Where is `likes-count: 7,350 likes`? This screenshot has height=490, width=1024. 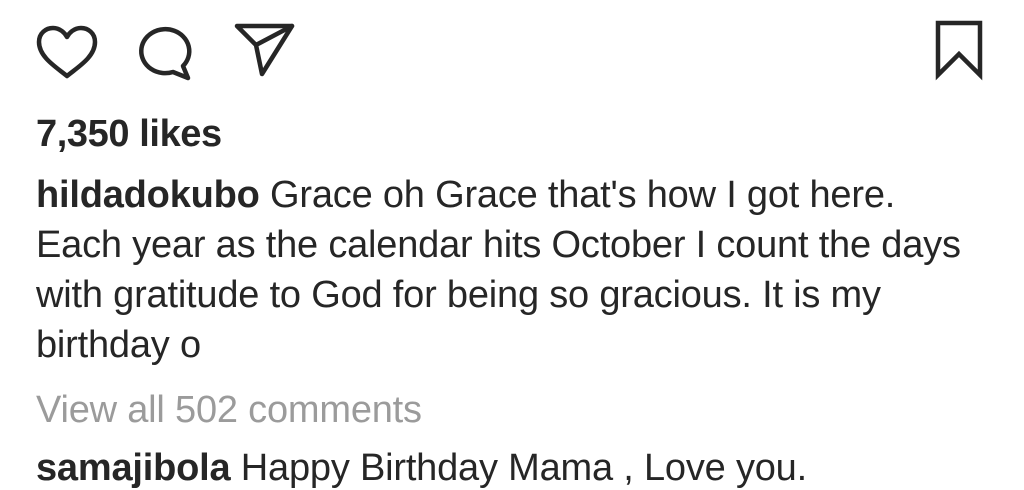
likes-count: 7,350 likes is located at coordinates (129, 134).